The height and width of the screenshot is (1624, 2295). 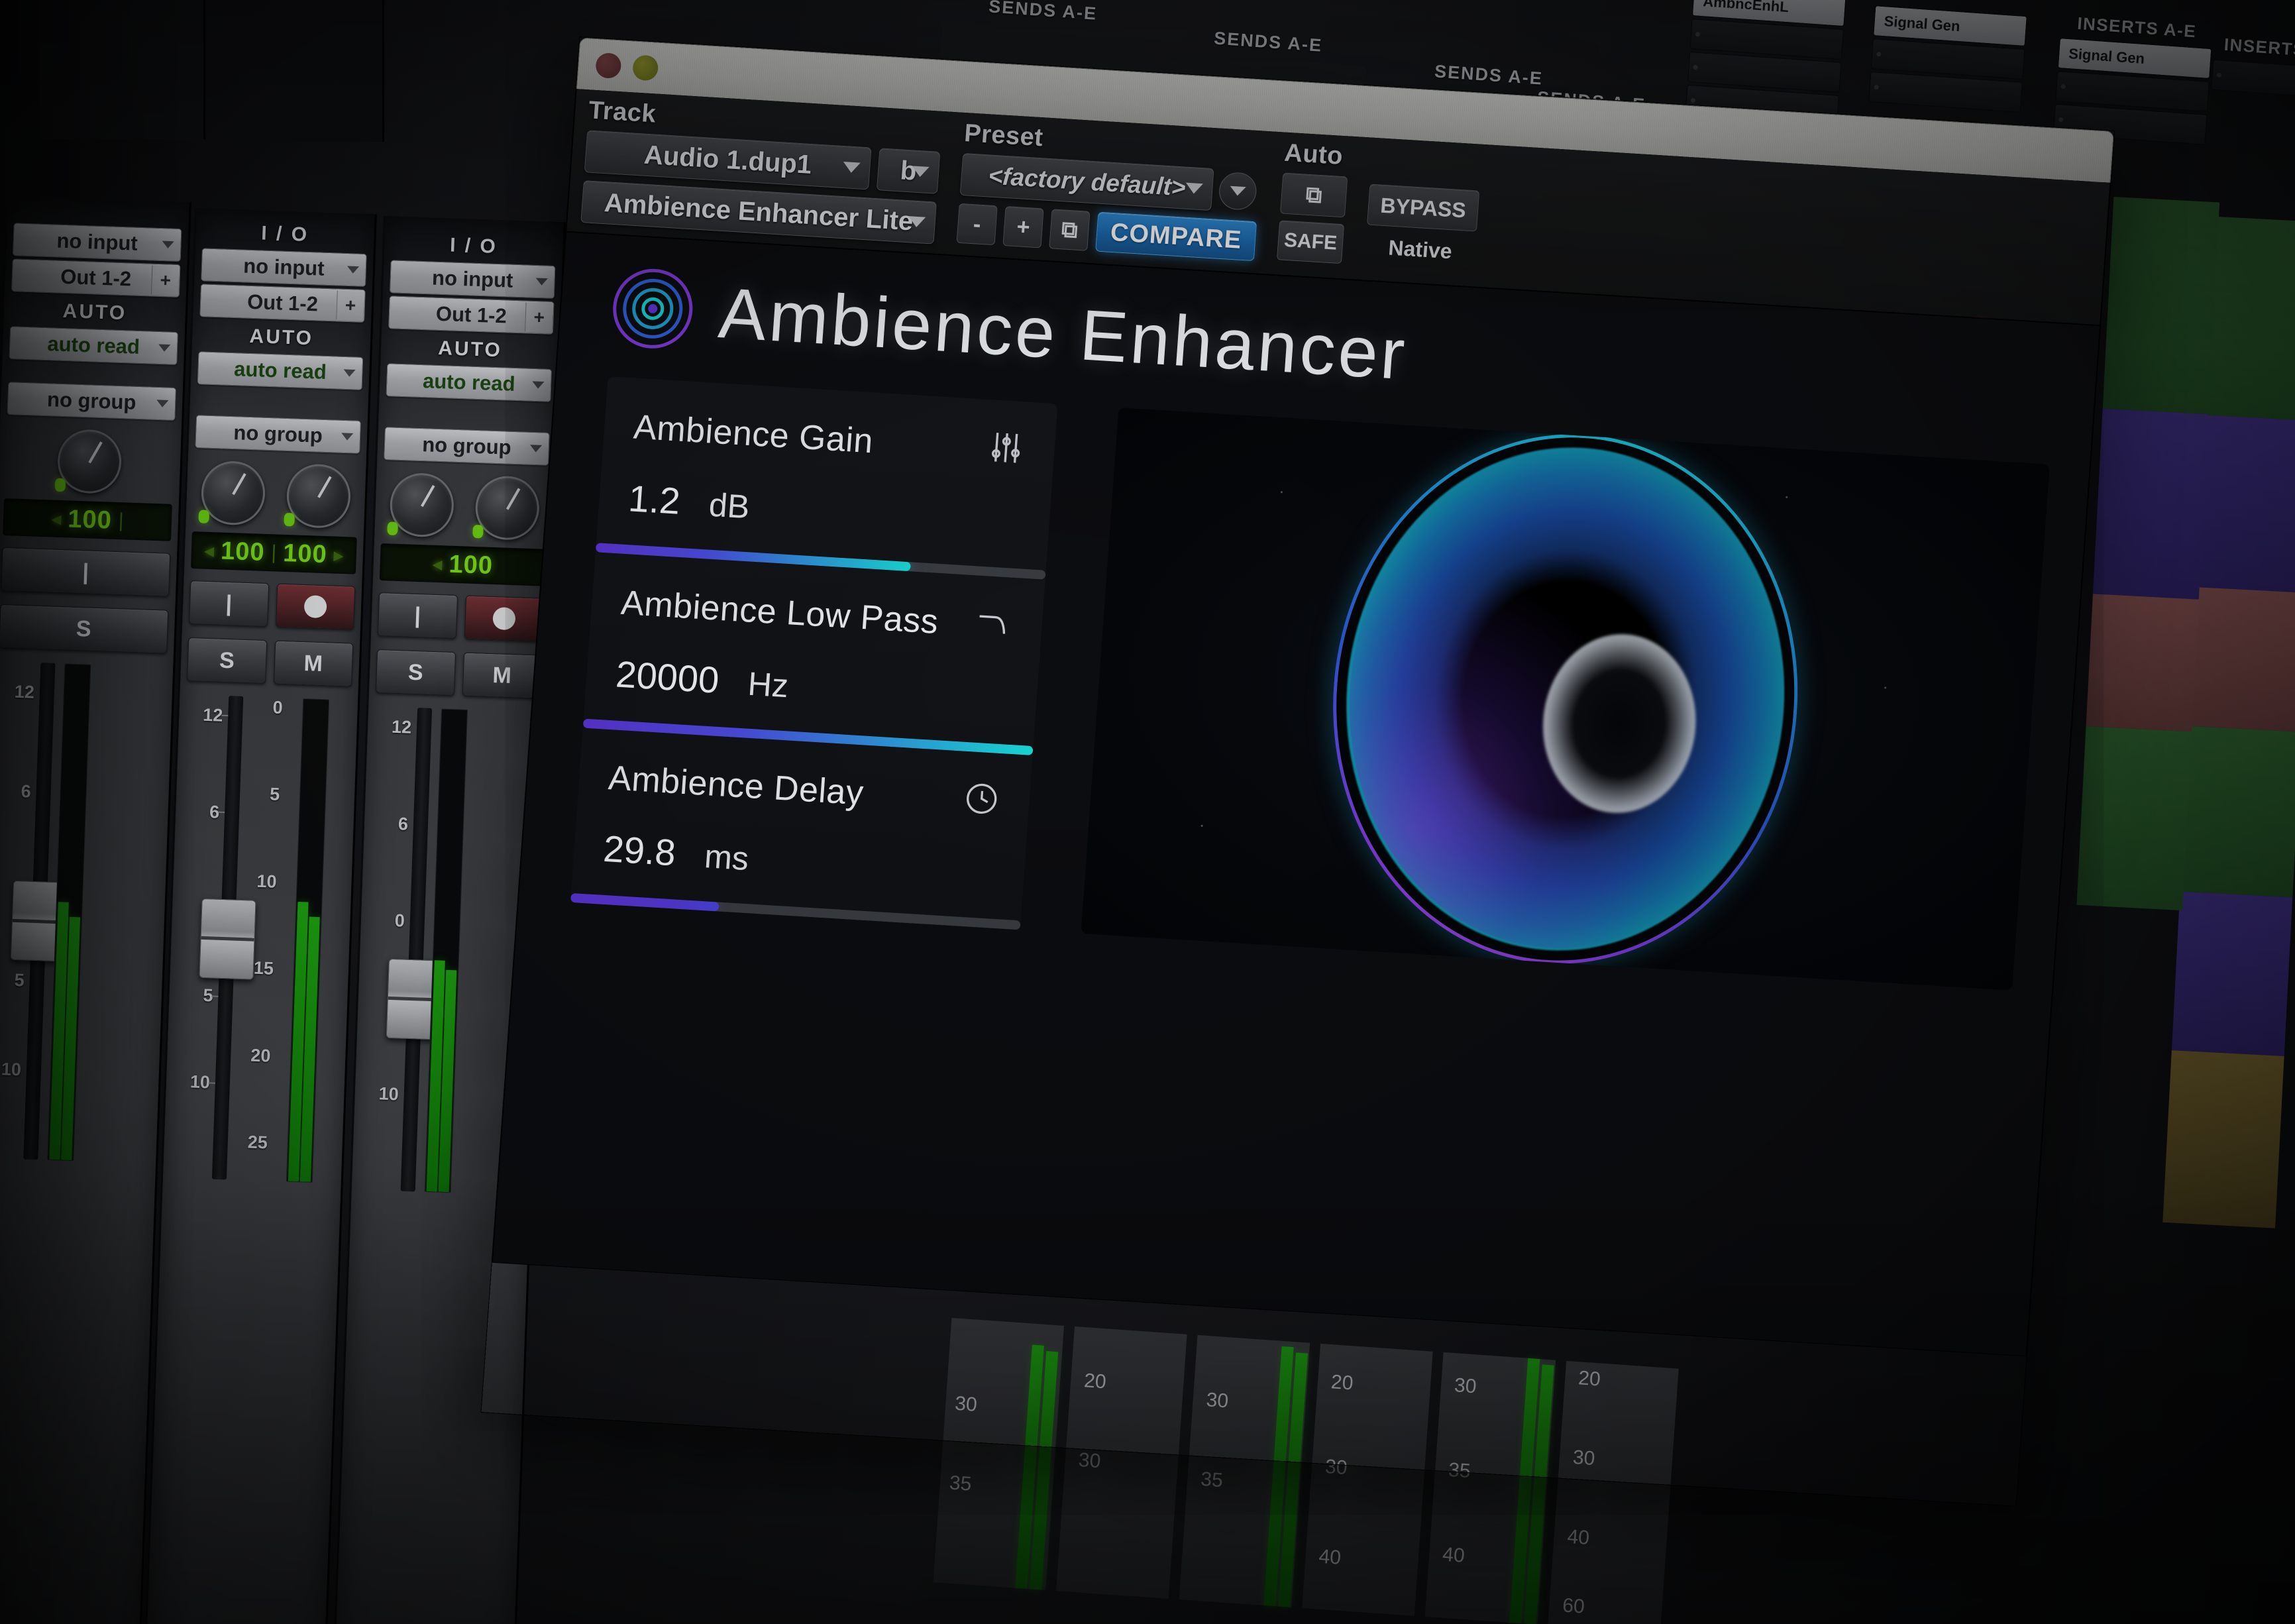 I want to click on automation-enable-button: ⧉, so click(x=1313, y=195).